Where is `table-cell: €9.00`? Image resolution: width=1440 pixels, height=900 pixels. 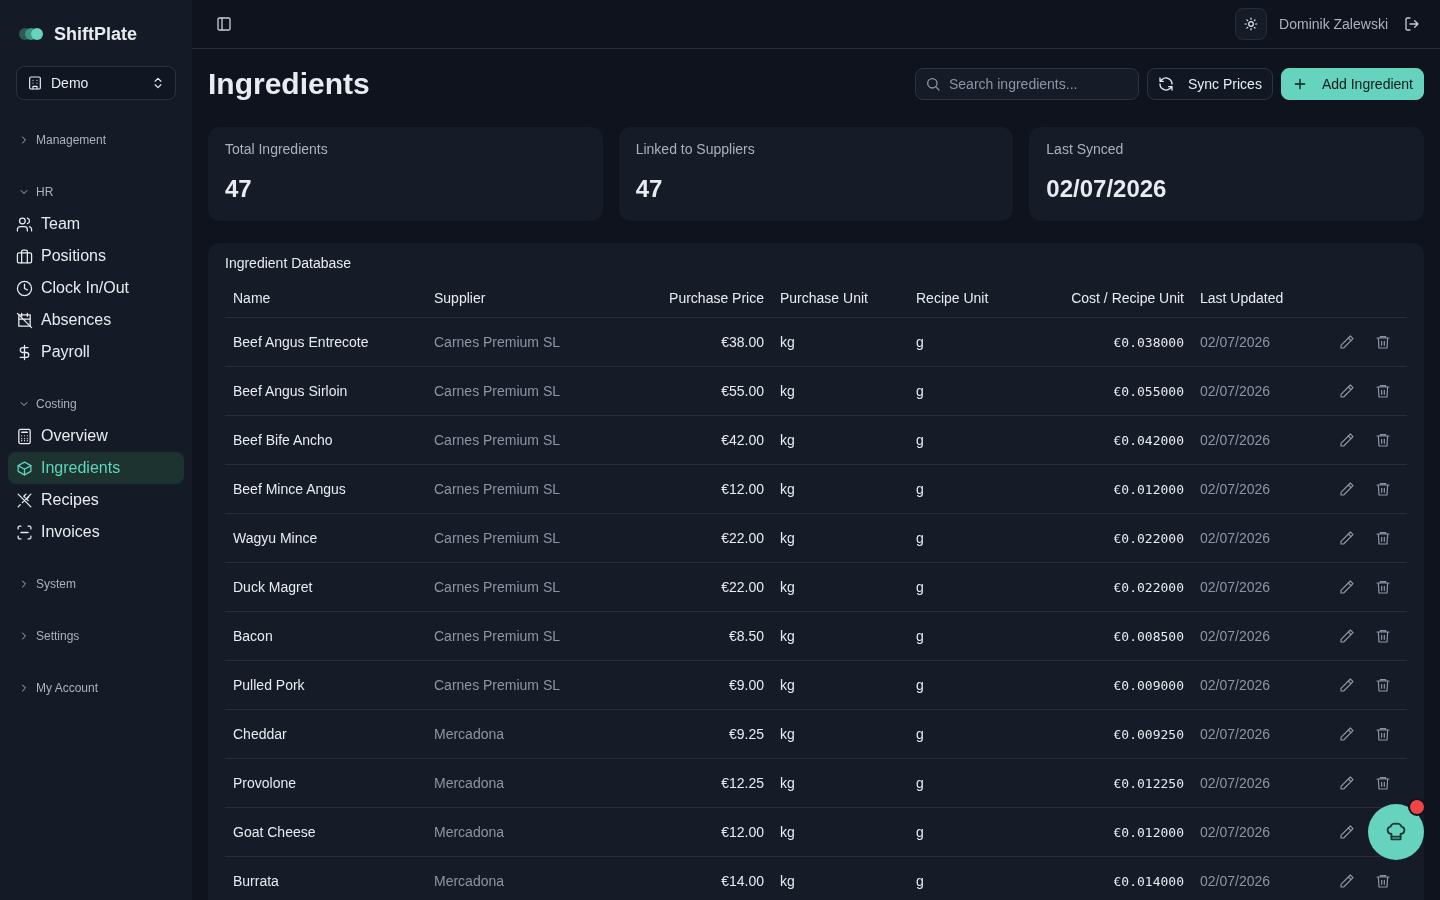
table-cell: €9.00 is located at coordinates (696, 685).